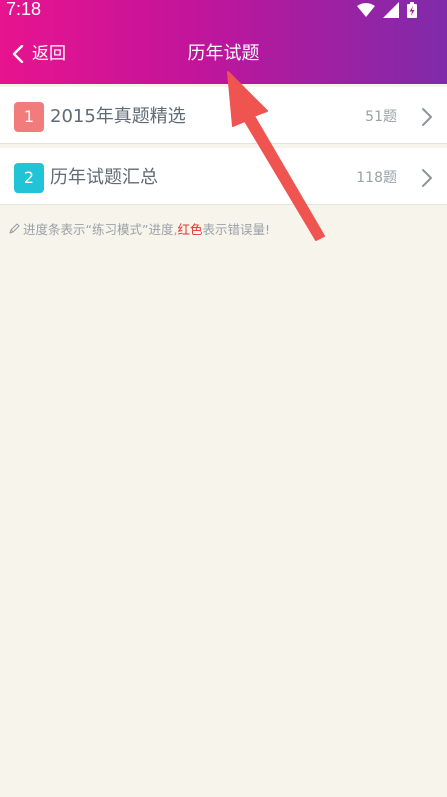 Image resolution: width=447 pixels, height=797 pixels. Describe the element at coordinates (29, 178) in the screenshot. I see `index-badge: 2` at that location.